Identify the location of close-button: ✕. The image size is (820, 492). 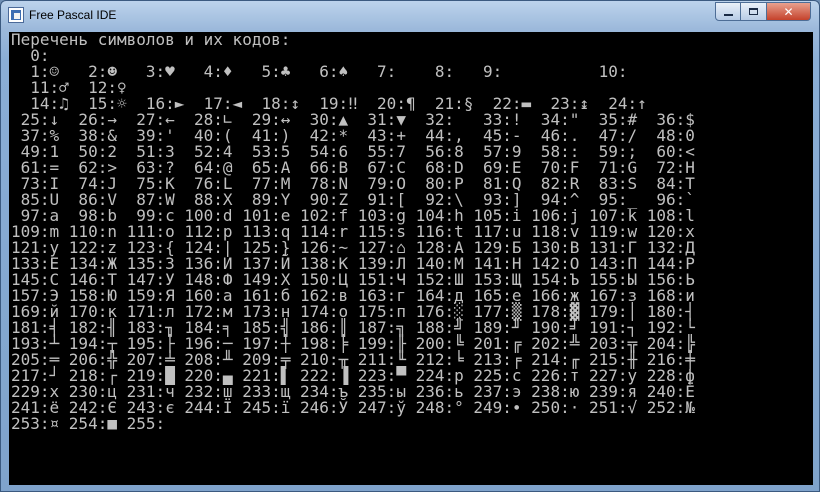
(789, 11).